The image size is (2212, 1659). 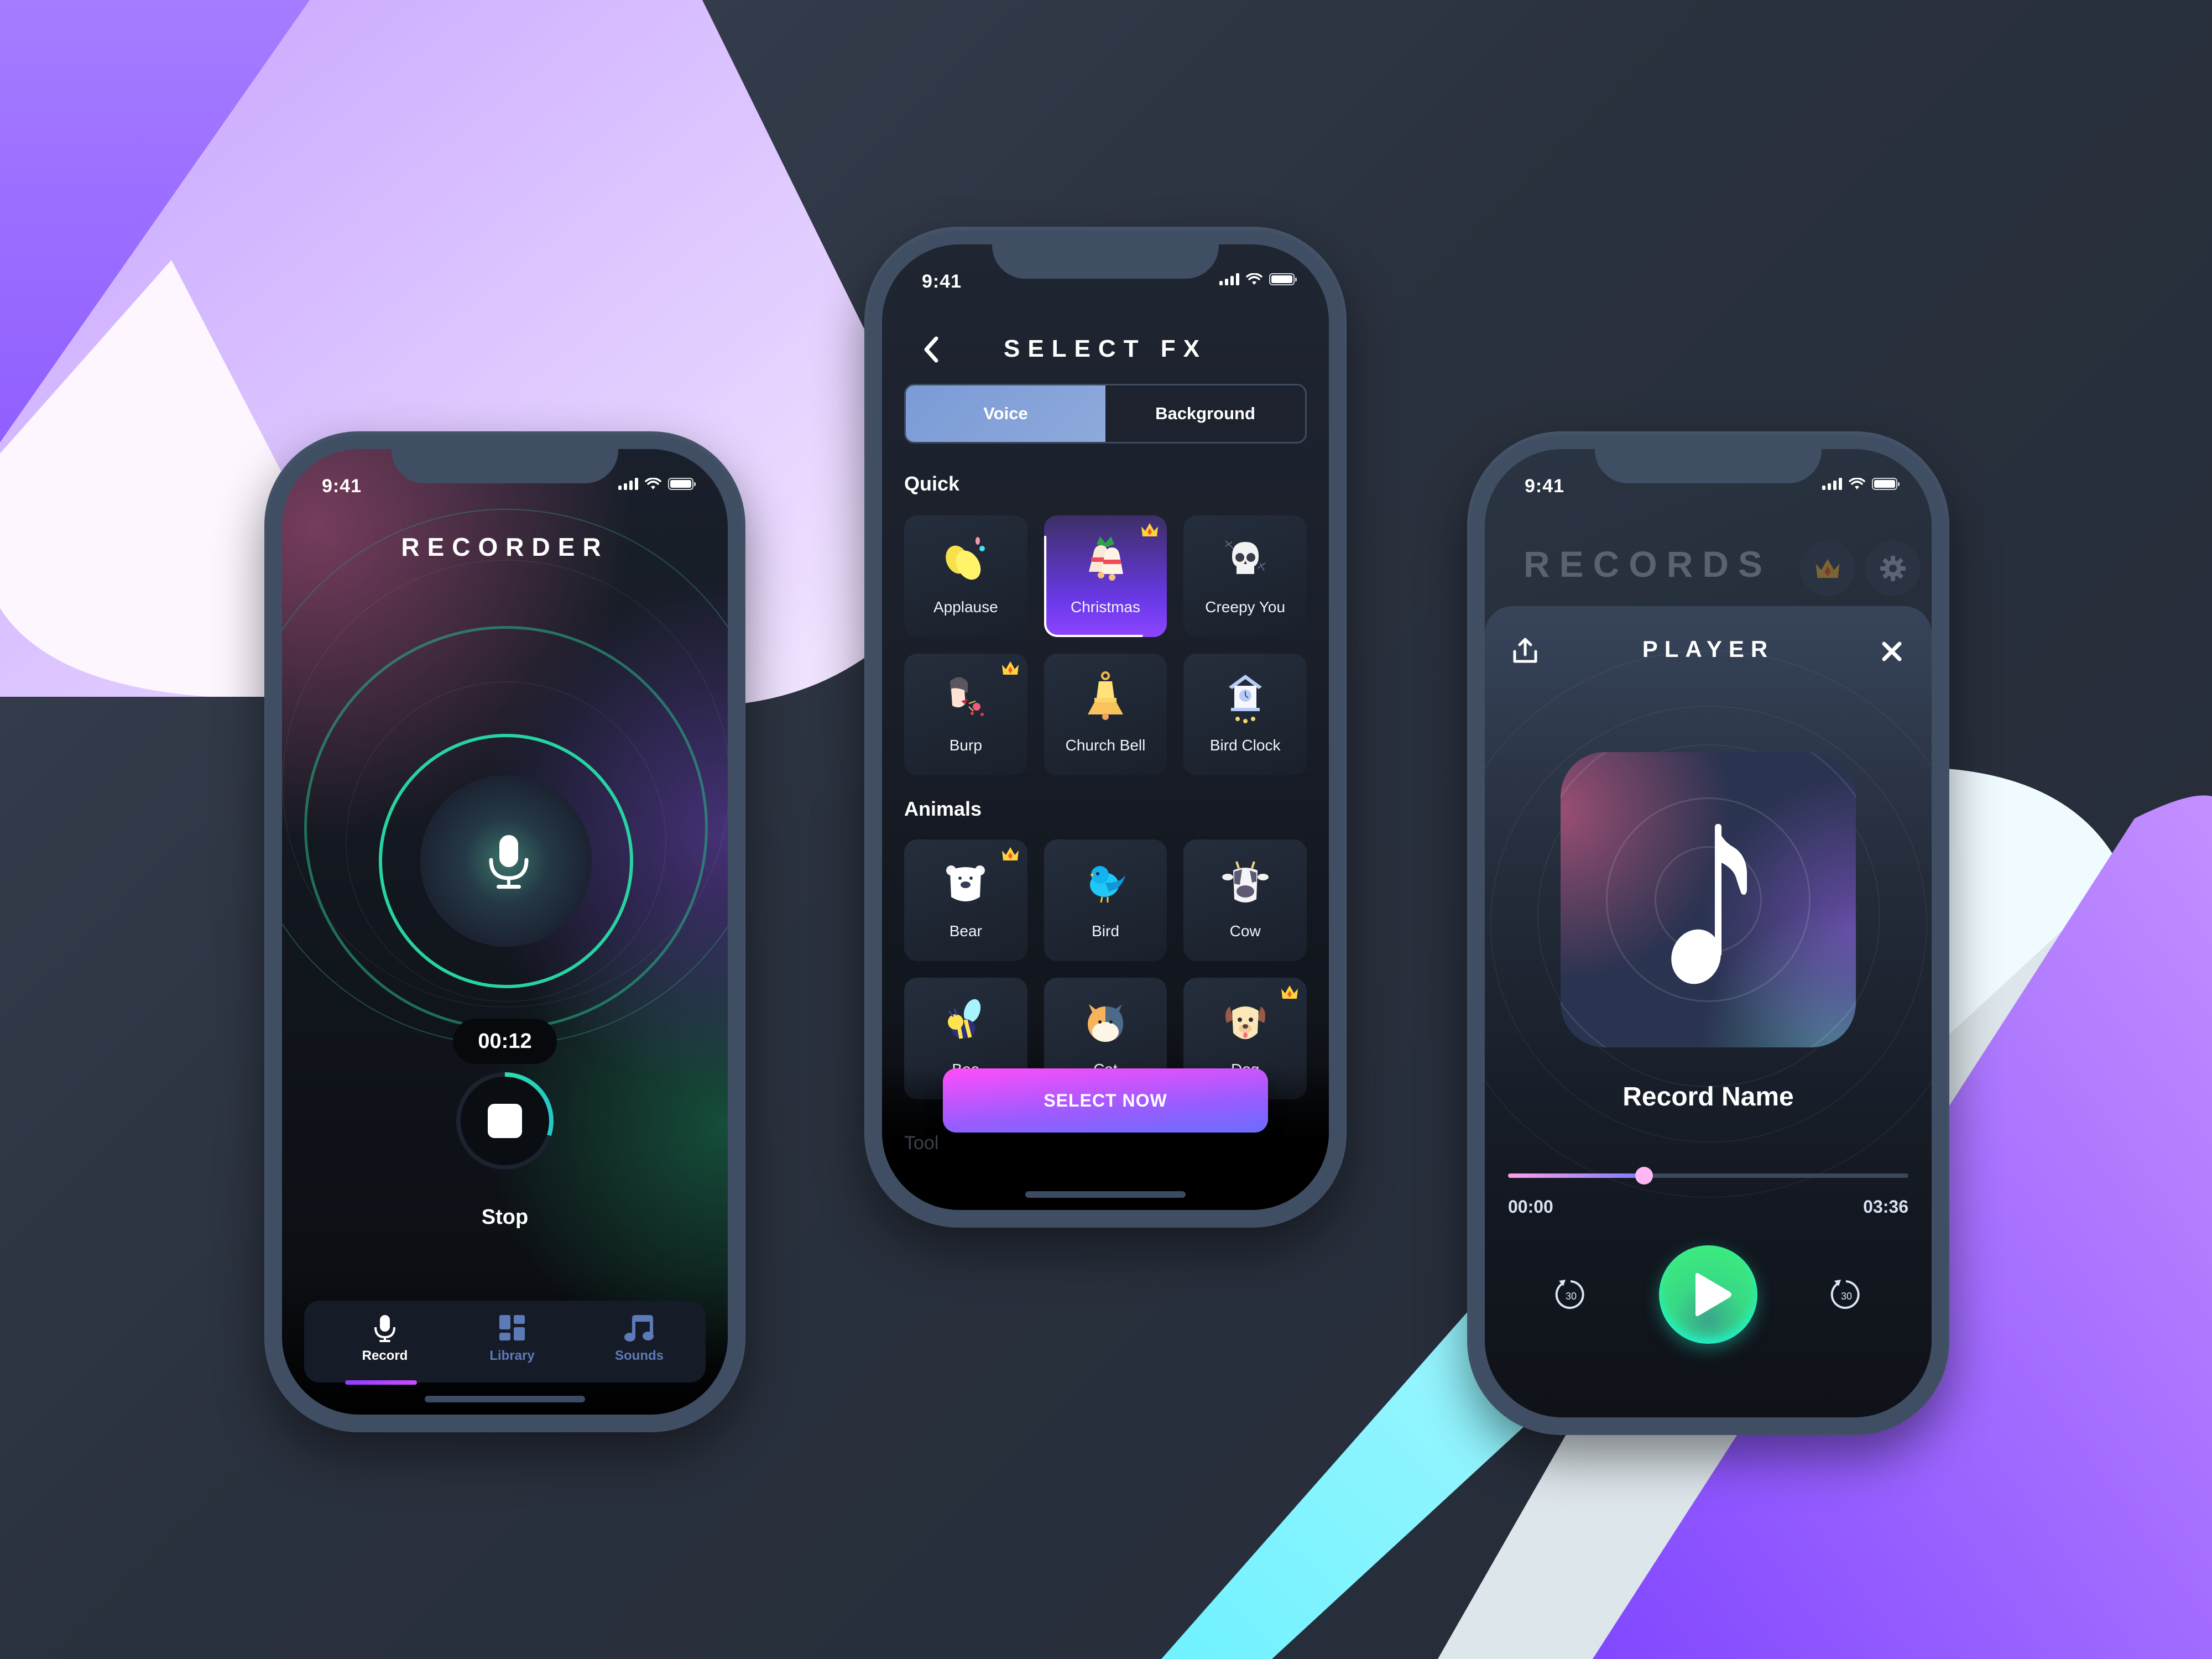 What do you see at coordinates (1644, 1176) in the screenshot?
I see `slider-knob` at bounding box center [1644, 1176].